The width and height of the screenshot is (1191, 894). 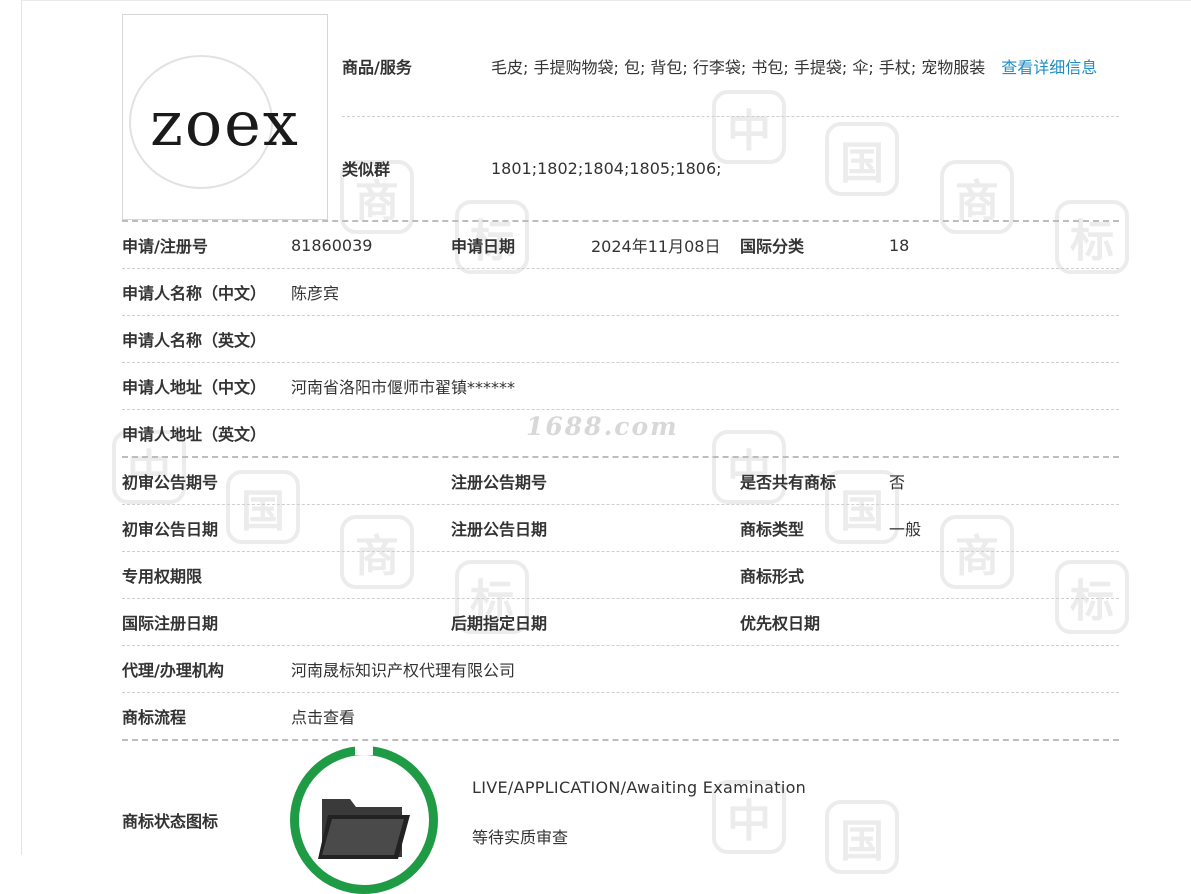 I want to click on intl-reg-date-label: 国际注册日期, so click(x=170, y=623).